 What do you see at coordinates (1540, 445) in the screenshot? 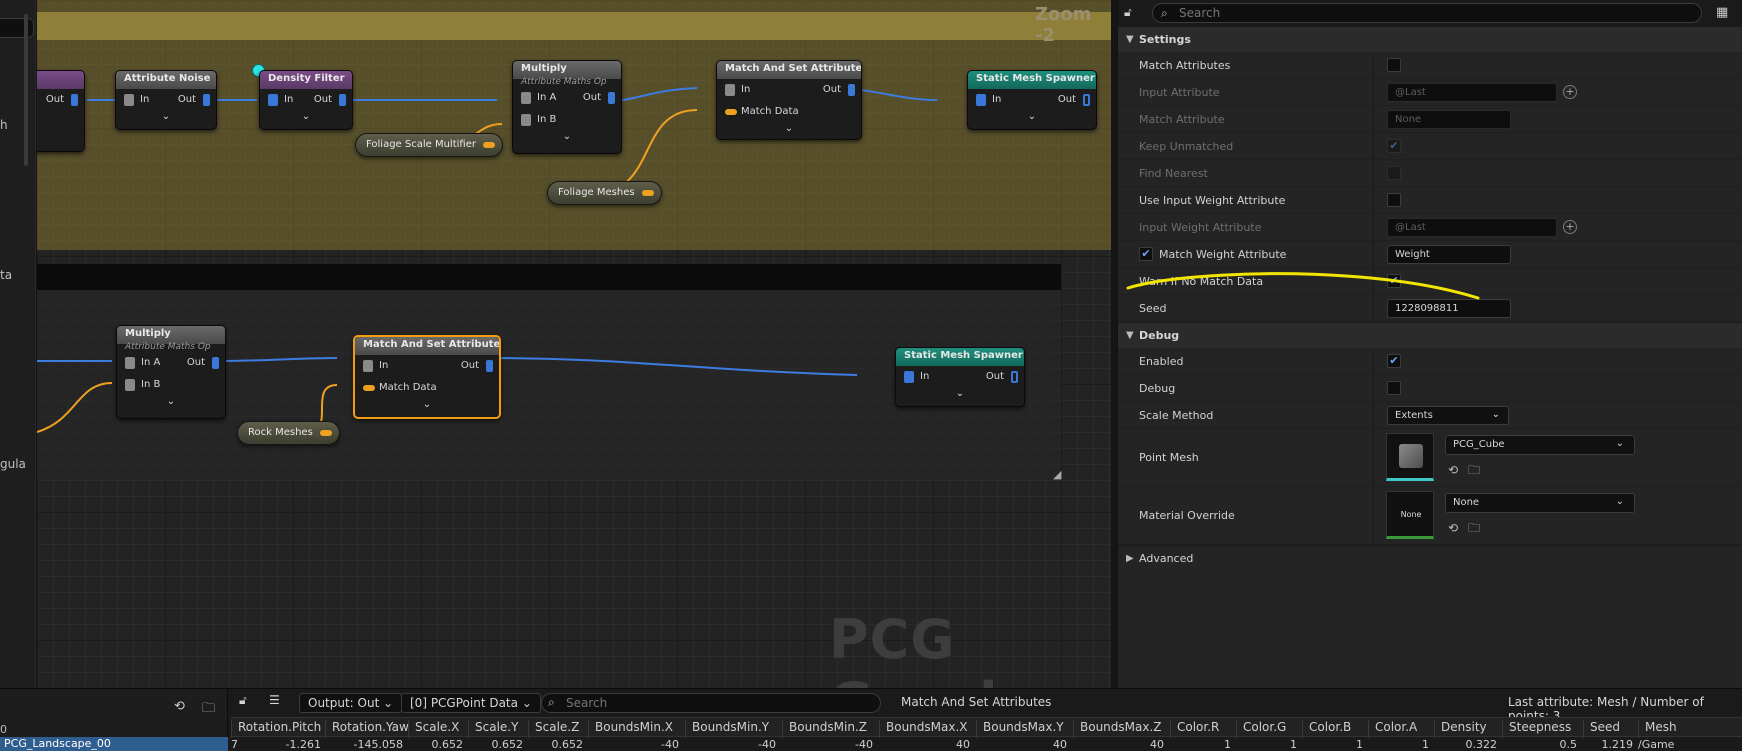
I see `point-mesh-picker: PCG_Cube ⌄` at bounding box center [1540, 445].